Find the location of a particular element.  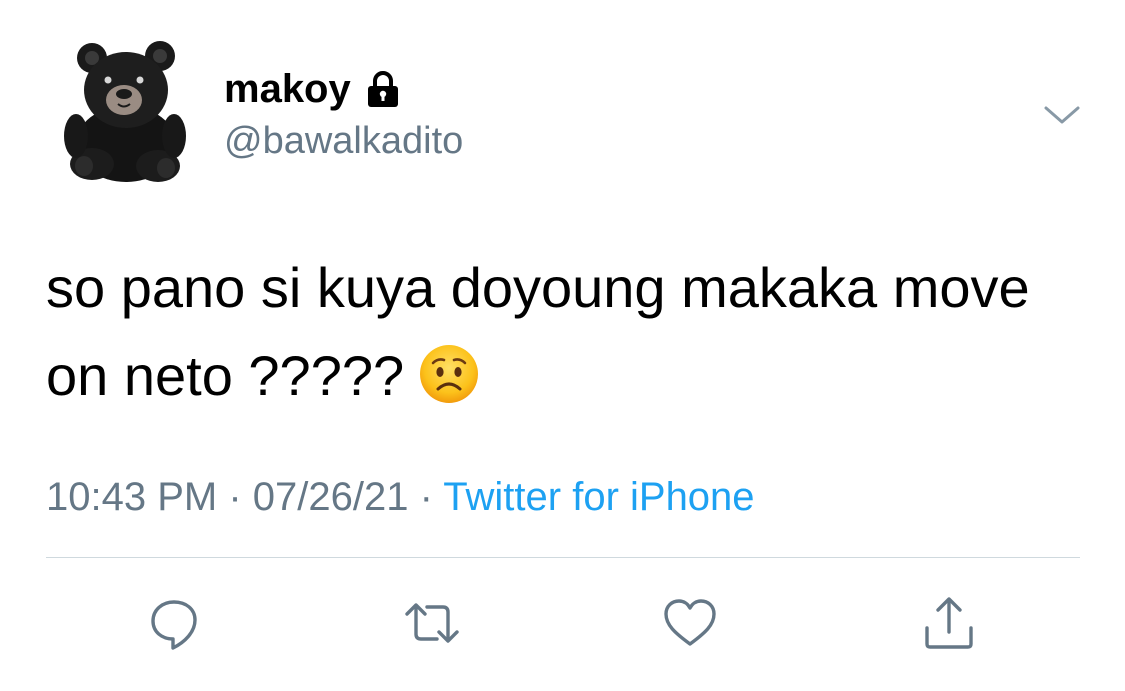

display-name: makoy is located at coordinates (287, 89).